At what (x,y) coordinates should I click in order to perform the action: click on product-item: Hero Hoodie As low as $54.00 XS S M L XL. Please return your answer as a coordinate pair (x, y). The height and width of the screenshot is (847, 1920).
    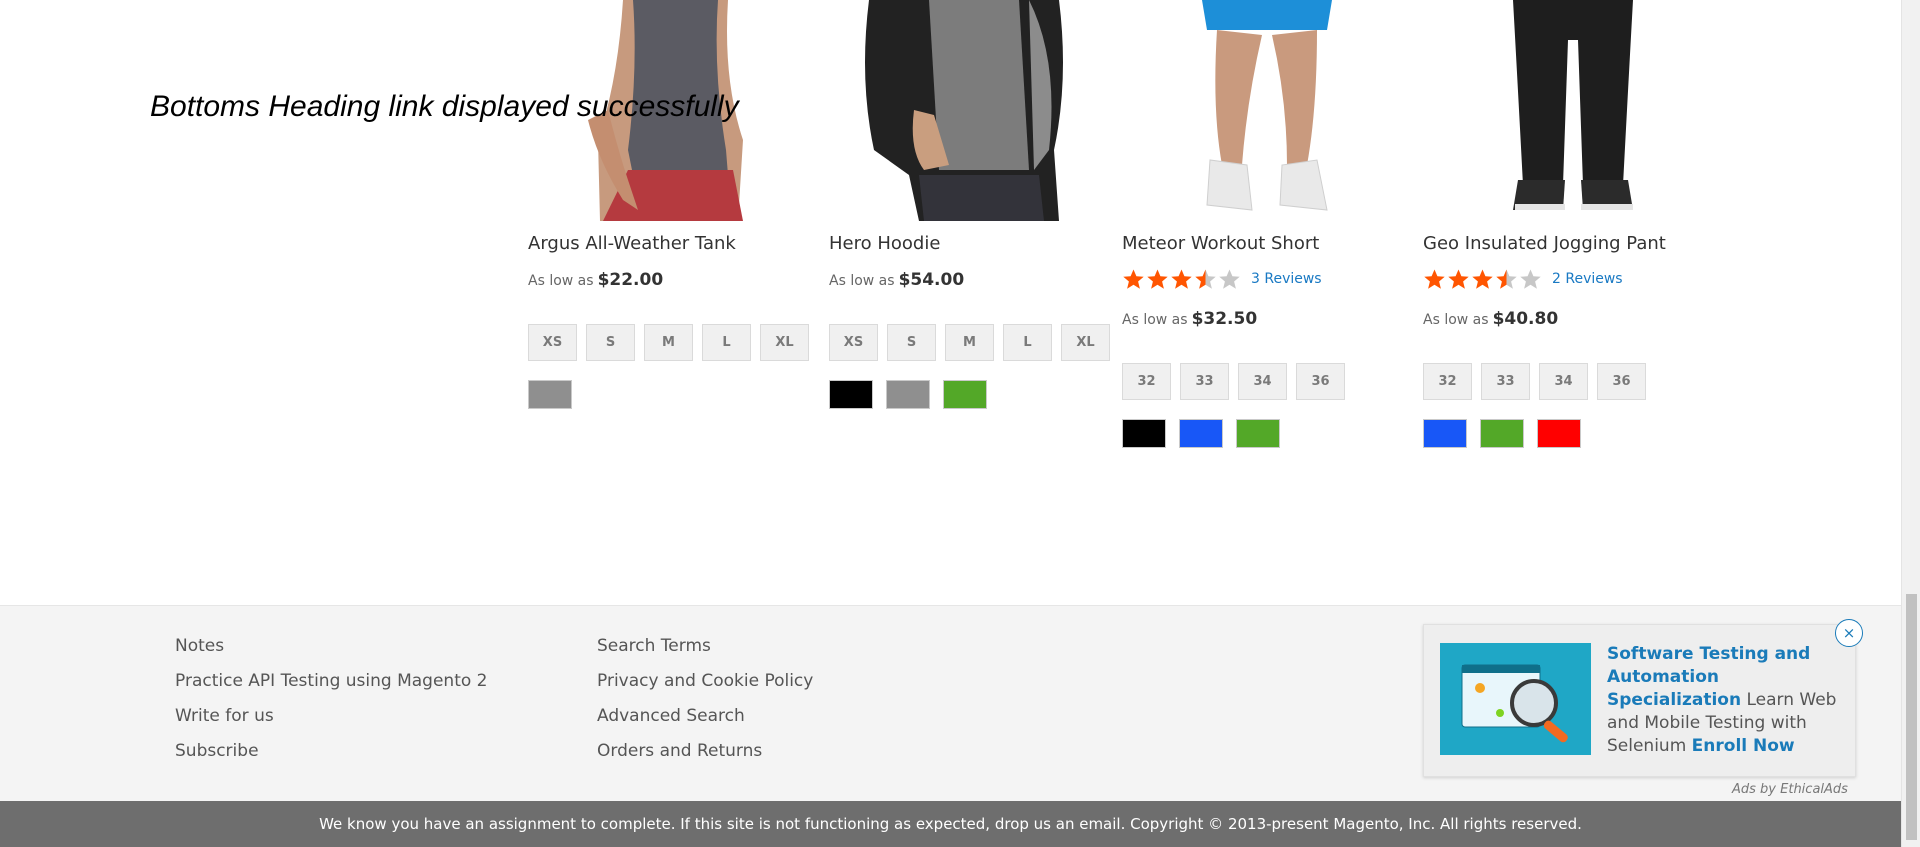
    Looking at the image, I should click on (974, 204).